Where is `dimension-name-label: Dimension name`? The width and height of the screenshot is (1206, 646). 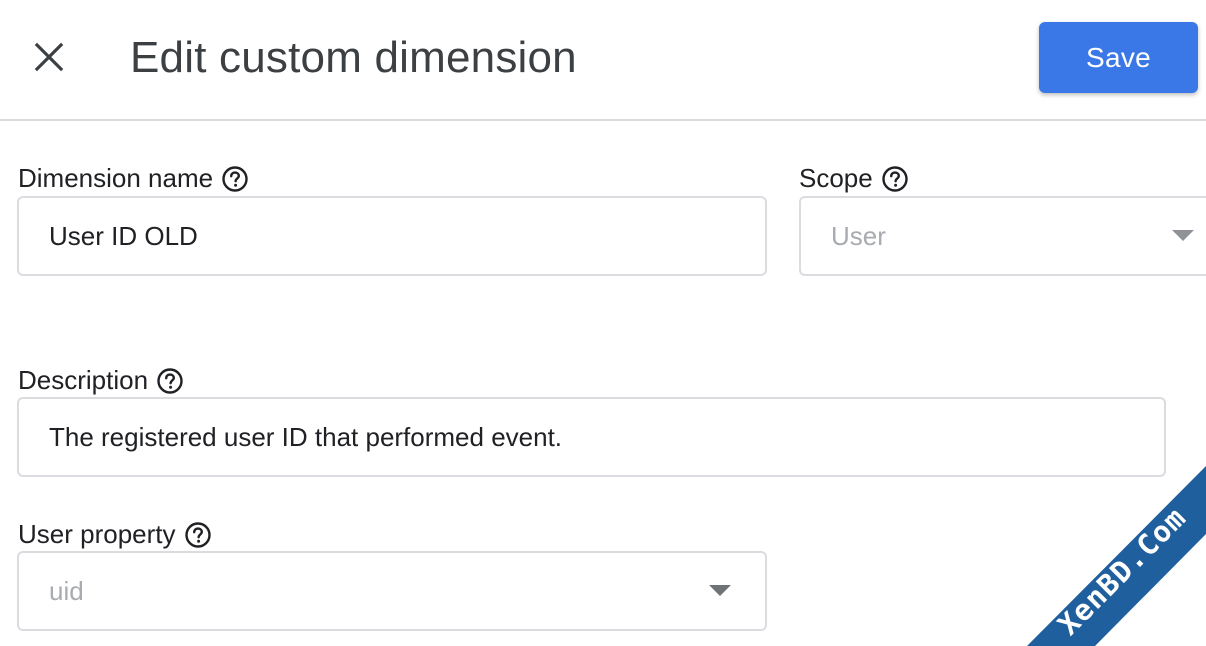 dimension-name-label: Dimension name is located at coordinates (116, 178).